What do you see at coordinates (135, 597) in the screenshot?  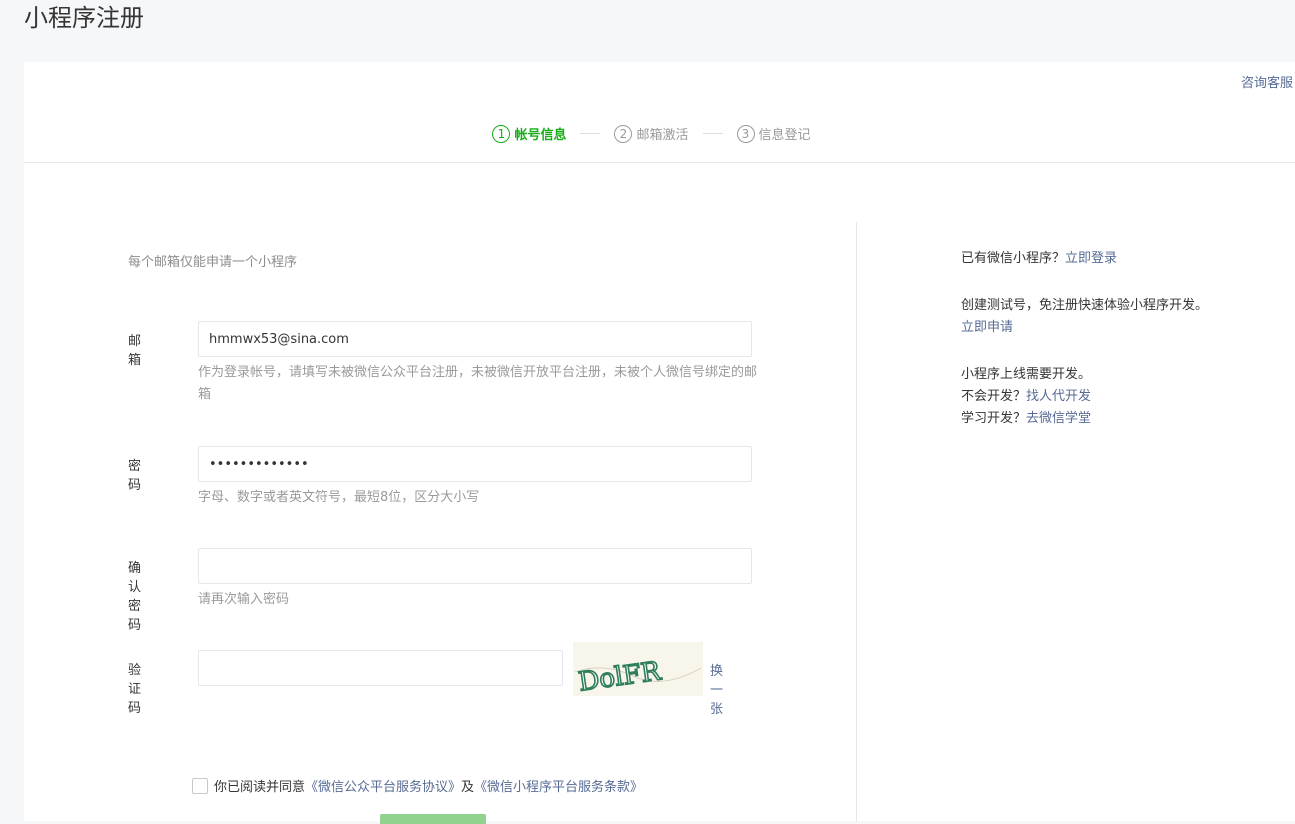 I see `confirm-password-label: 确认密码` at bounding box center [135, 597].